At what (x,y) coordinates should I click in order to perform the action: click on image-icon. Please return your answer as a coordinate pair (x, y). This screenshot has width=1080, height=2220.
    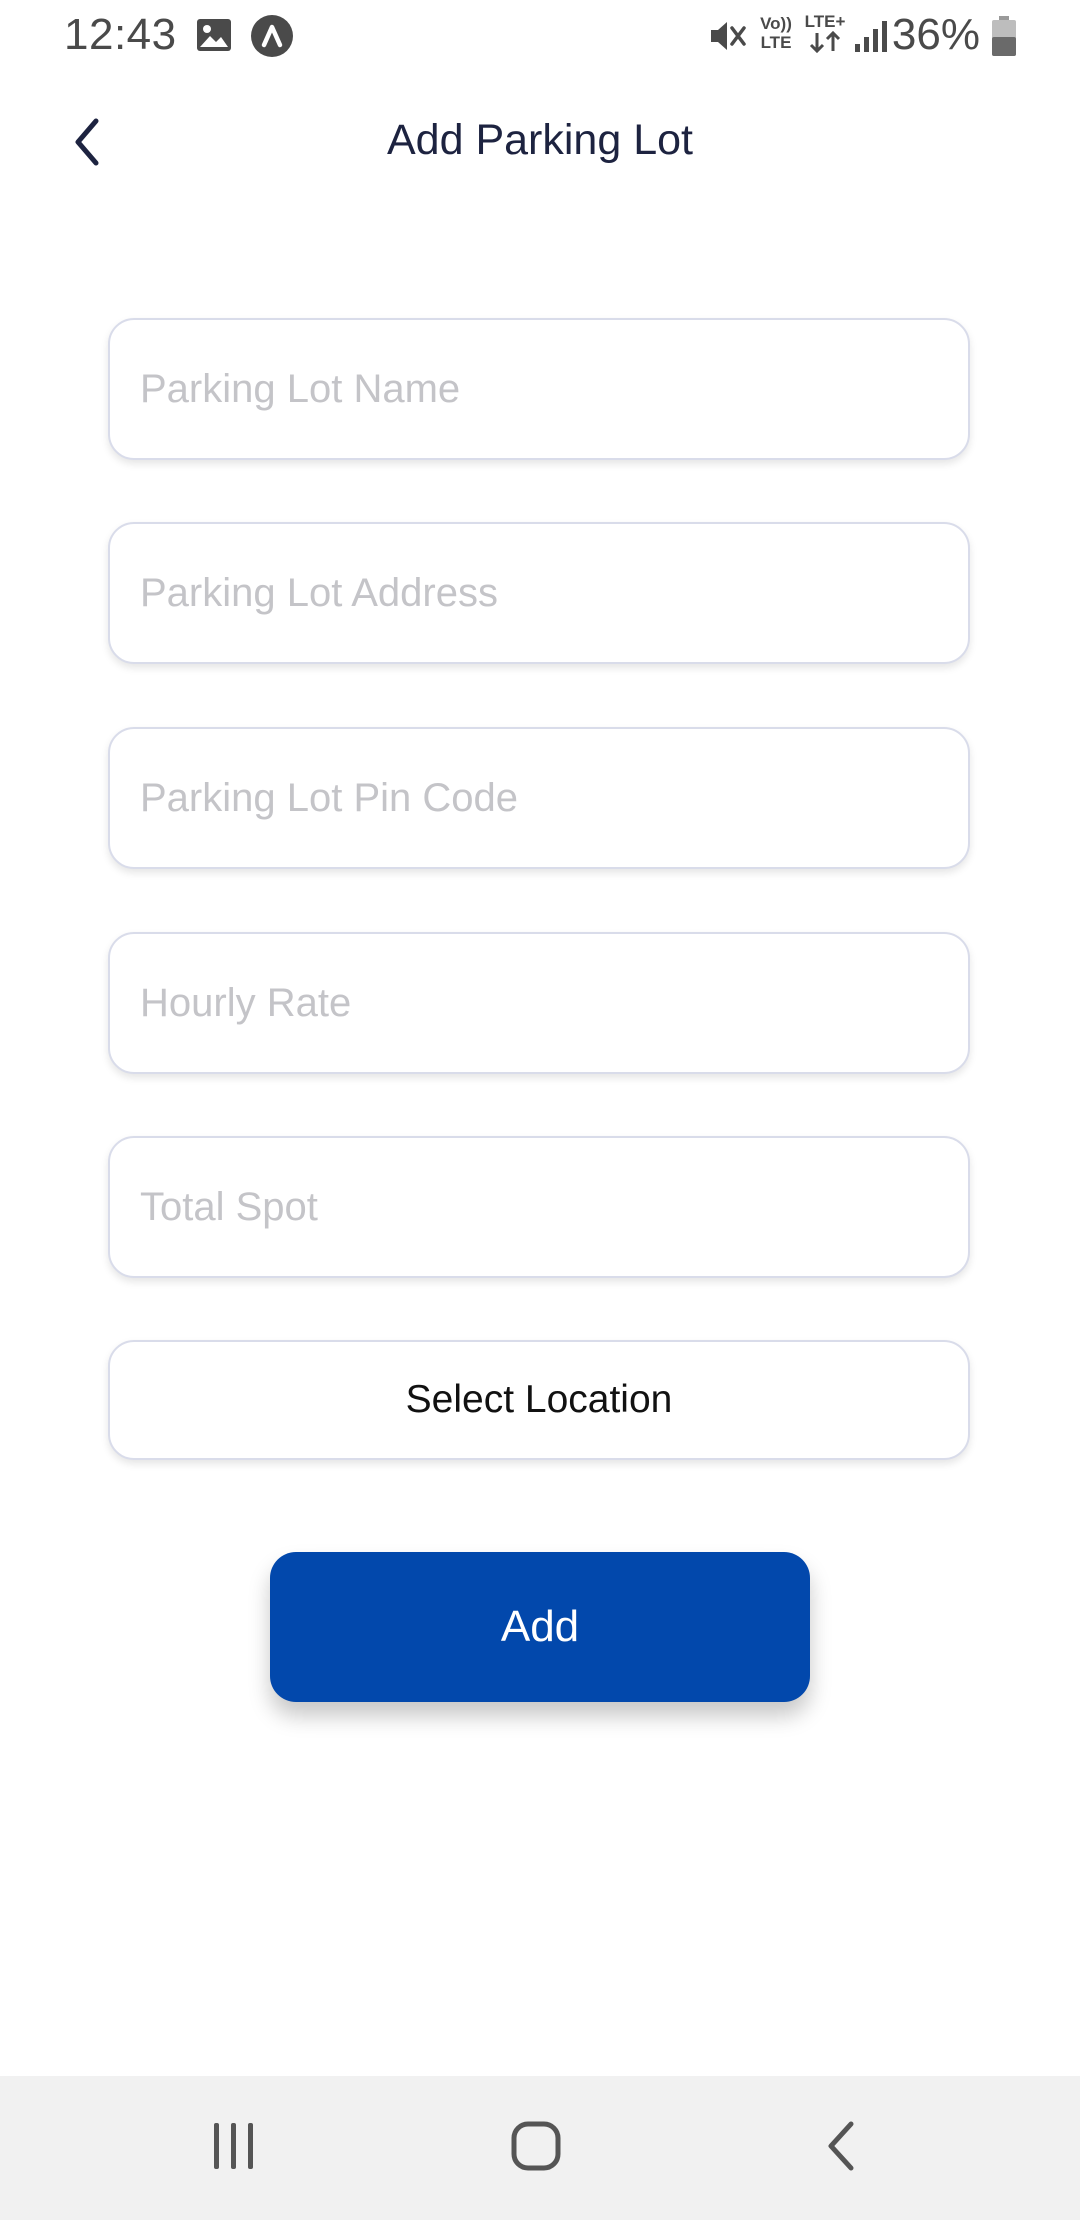
    Looking at the image, I should click on (214, 37).